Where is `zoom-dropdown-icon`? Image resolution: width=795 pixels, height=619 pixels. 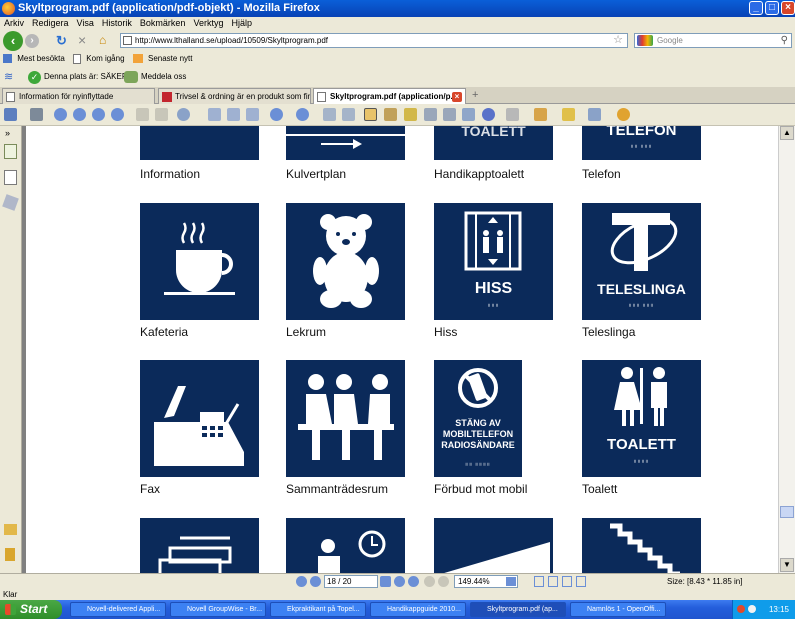
zoom-dropdown-icon is located at coordinates (511, 581).